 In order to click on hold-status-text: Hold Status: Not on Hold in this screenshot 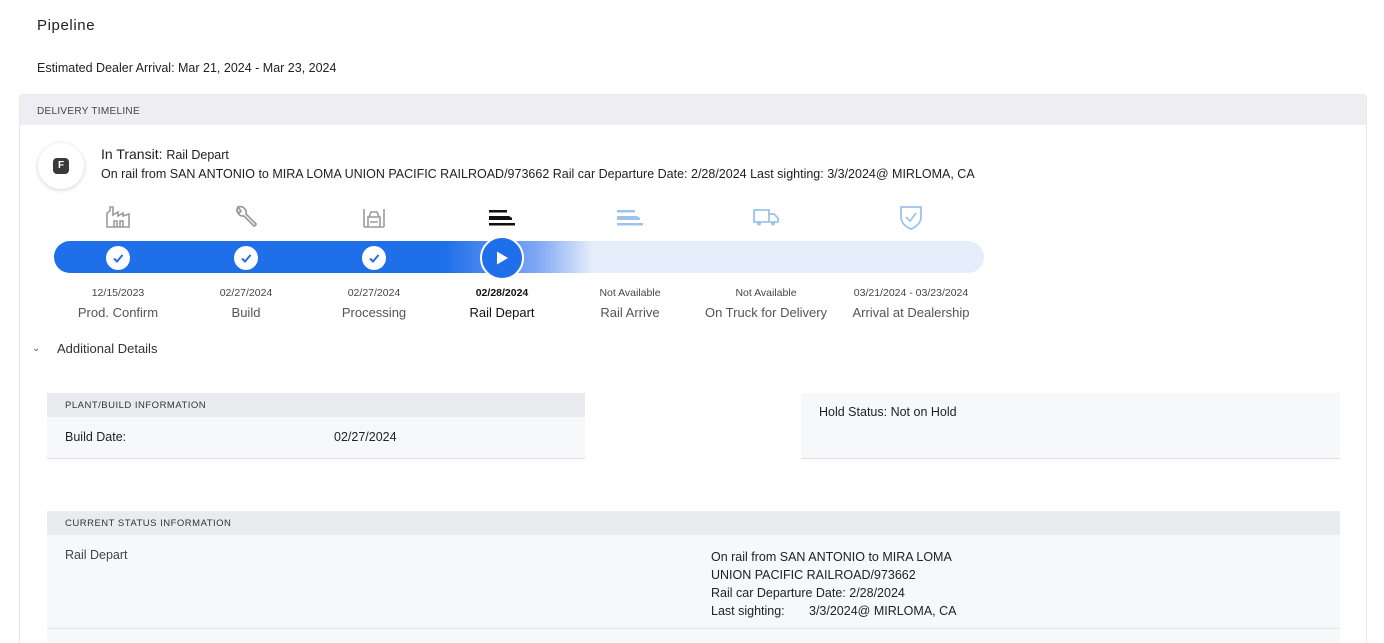, I will do `click(888, 412)`.